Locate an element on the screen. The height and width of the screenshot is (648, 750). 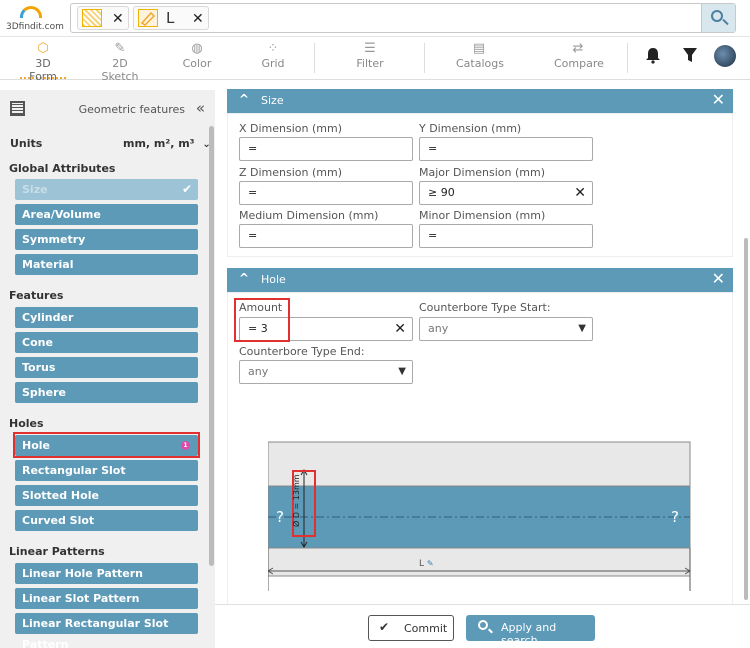
sidebar-item-cylinder: Cylinder is located at coordinates (106, 317).